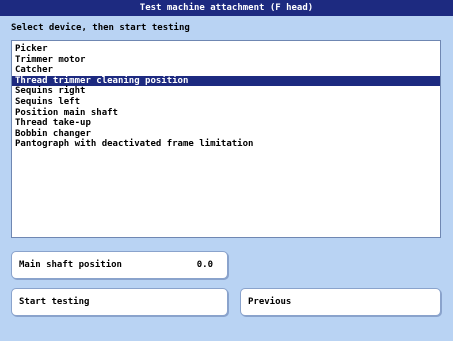  I want to click on previous-button: Previous, so click(340, 302).